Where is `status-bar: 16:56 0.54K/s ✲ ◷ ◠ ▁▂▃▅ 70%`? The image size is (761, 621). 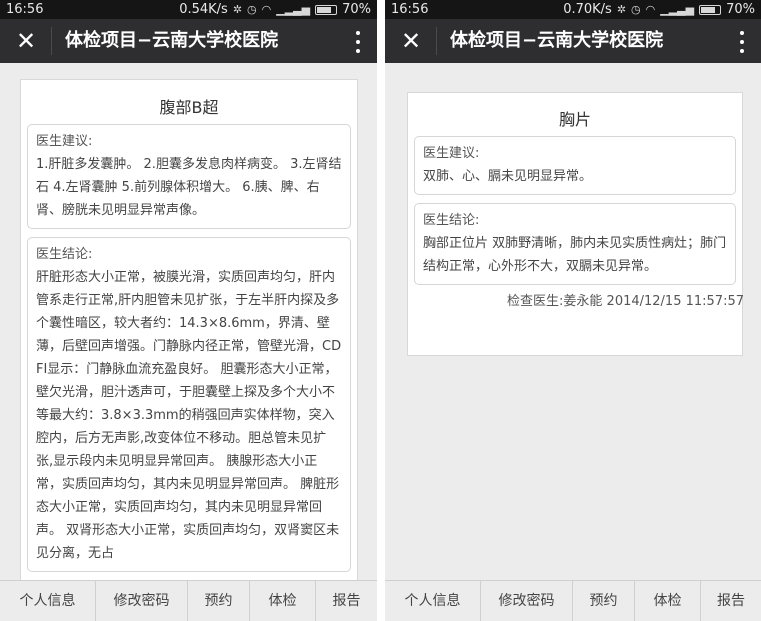 status-bar: 16:56 0.54K/s ✲ ◷ ◠ ▁▂▃▅ 70% is located at coordinates (188, 9).